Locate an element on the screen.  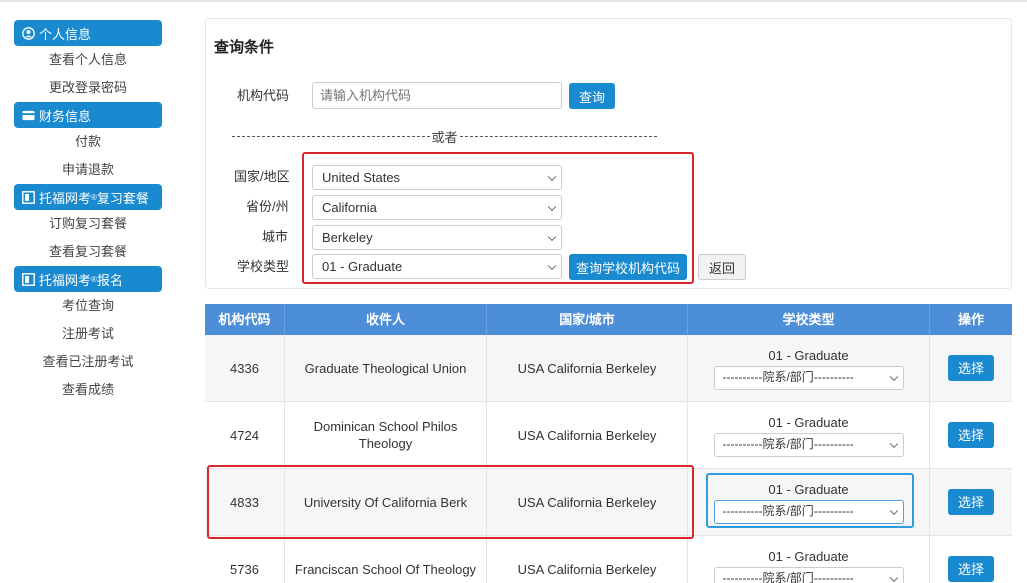
credit-card-icon is located at coordinates (28, 115).